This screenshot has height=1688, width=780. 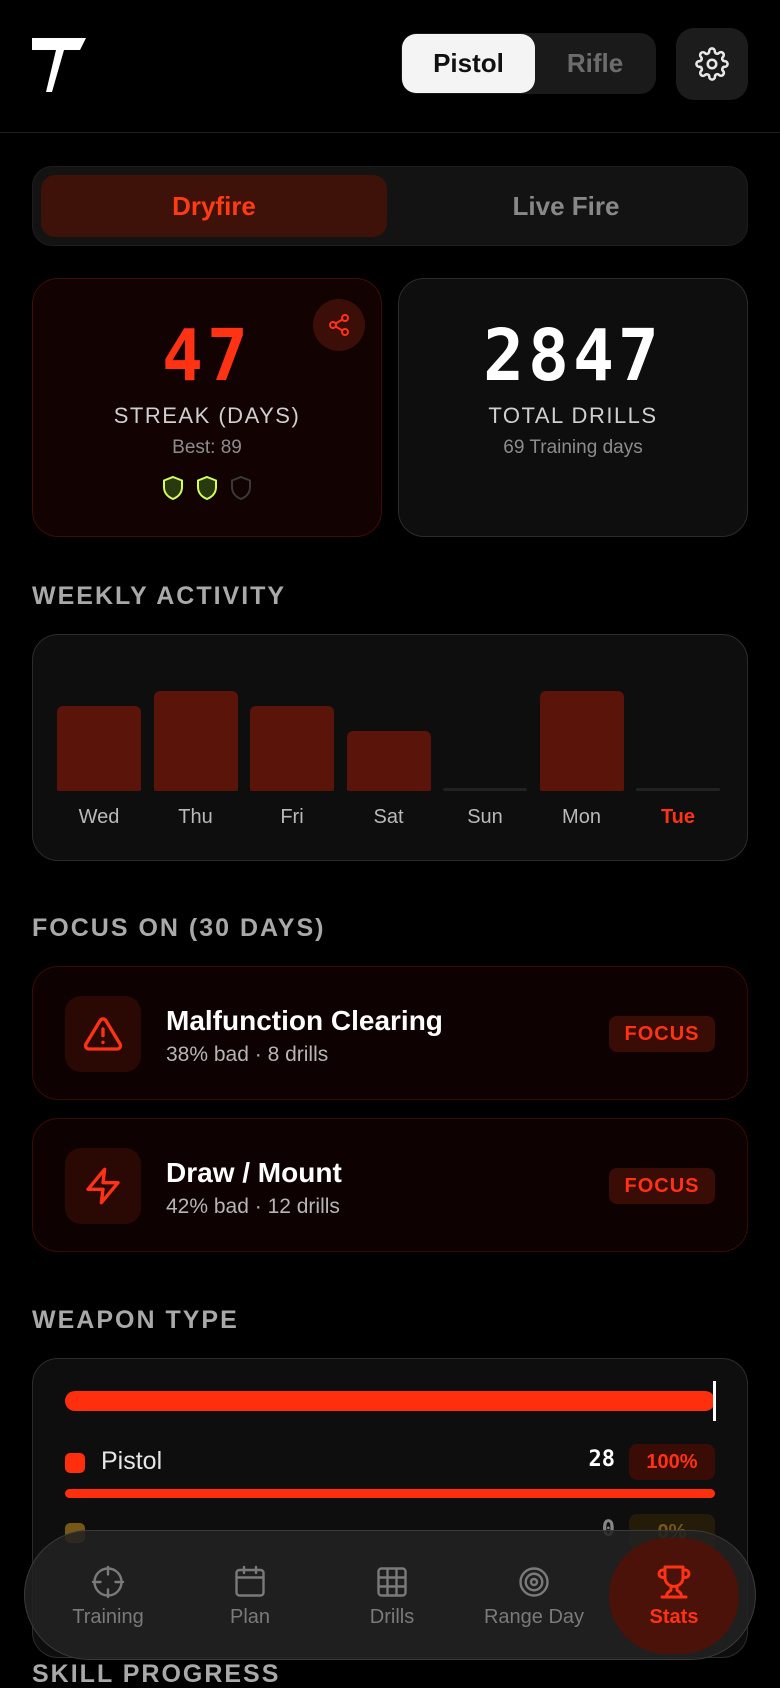 I want to click on activity-bar-sun, so click(x=485, y=789).